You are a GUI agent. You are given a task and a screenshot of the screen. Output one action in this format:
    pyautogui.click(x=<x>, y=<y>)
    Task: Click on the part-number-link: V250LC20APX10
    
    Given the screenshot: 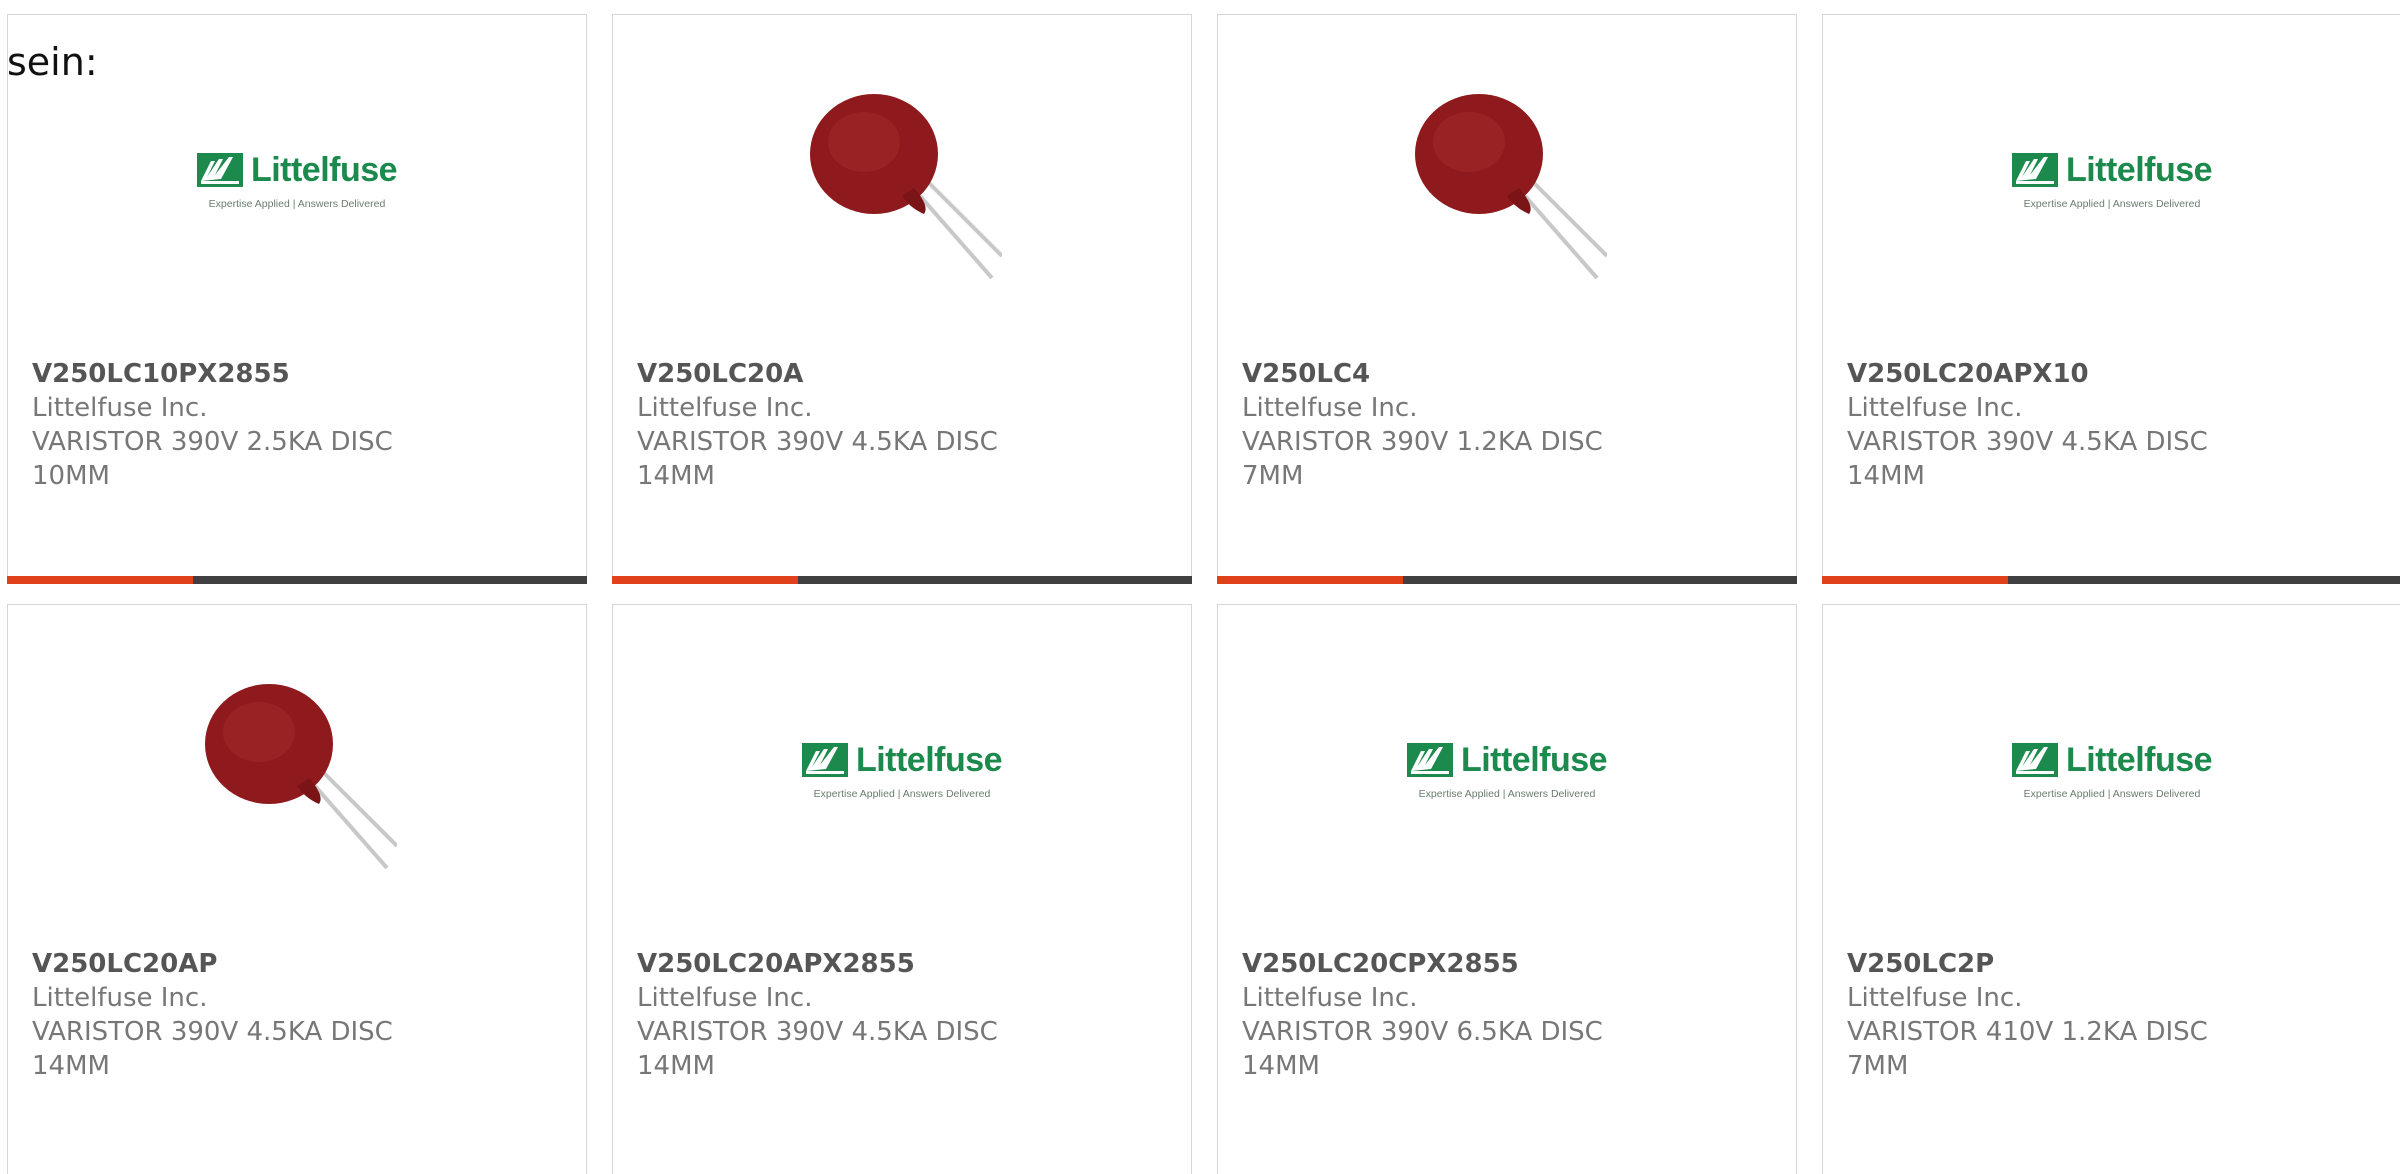 What is the action you would take?
    pyautogui.click(x=2114, y=374)
    